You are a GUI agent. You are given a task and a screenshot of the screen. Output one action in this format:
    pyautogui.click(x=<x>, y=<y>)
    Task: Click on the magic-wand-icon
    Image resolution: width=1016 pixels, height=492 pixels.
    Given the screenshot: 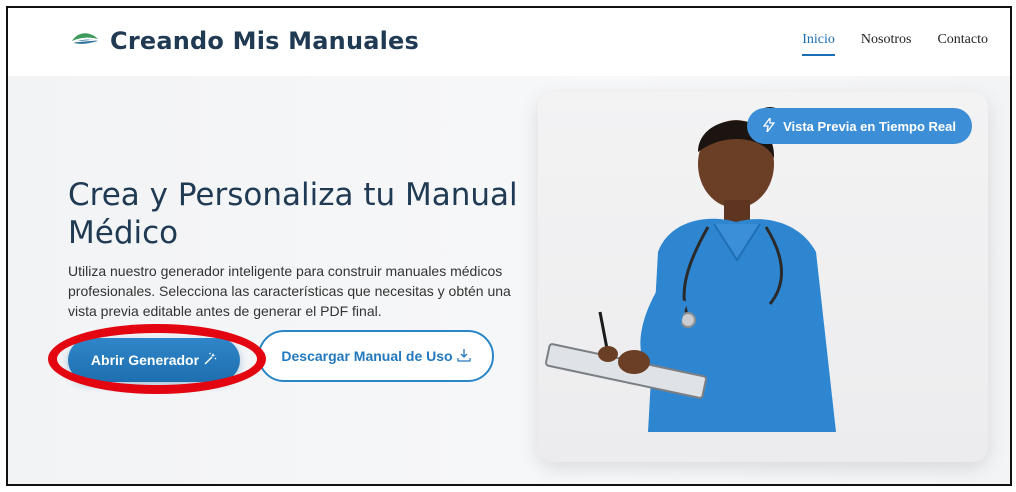 What is the action you would take?
    pyautogui.click(x=210, y=360)
    